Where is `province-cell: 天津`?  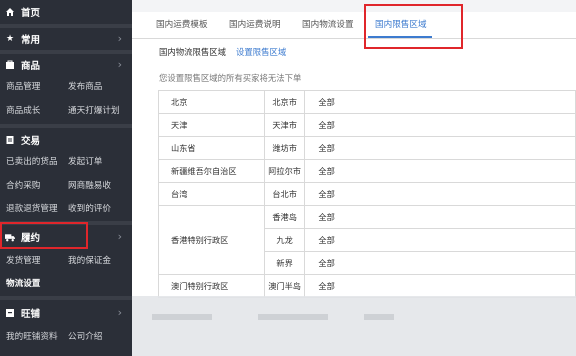
province-cell: 天津 is located at coordinates (211, 125).